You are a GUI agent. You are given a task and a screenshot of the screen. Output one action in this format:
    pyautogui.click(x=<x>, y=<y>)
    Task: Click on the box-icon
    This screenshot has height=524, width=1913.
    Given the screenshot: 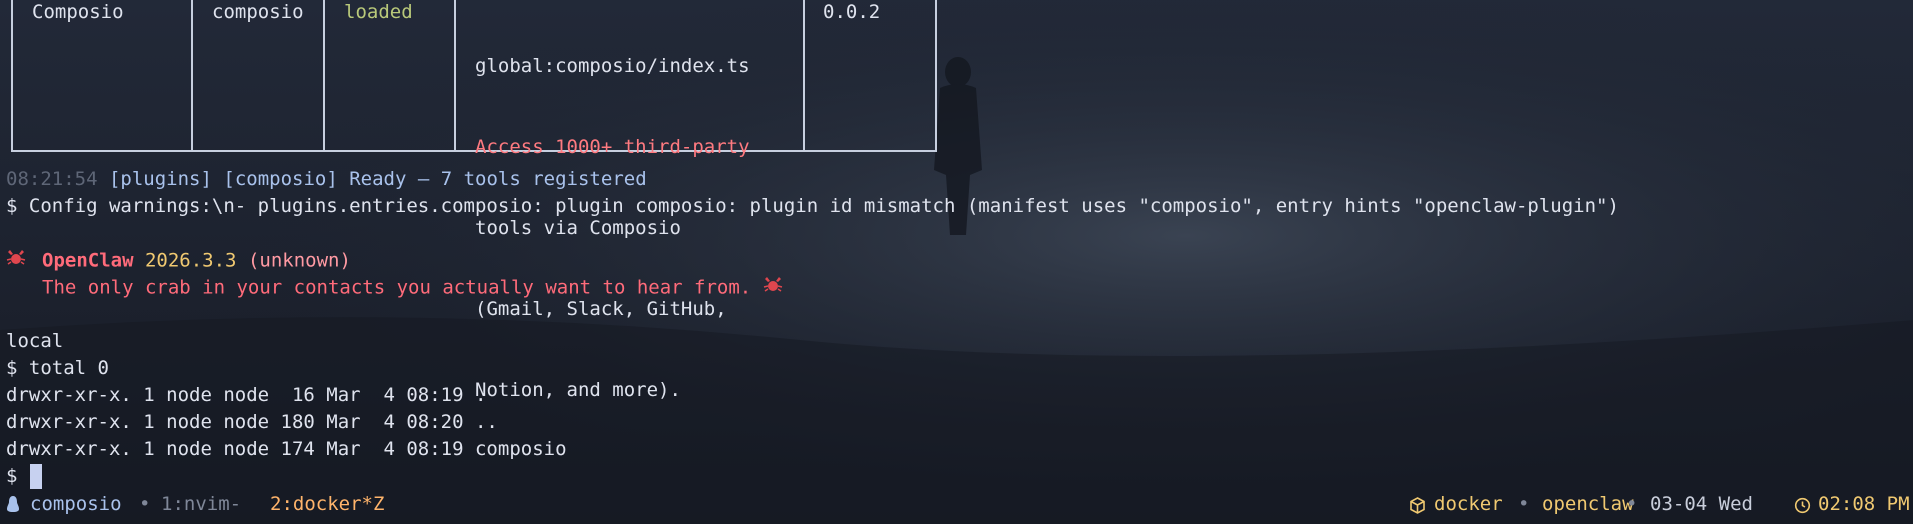 What is the action you would take?
    pyautogui.click(x=1417, y=508)
    